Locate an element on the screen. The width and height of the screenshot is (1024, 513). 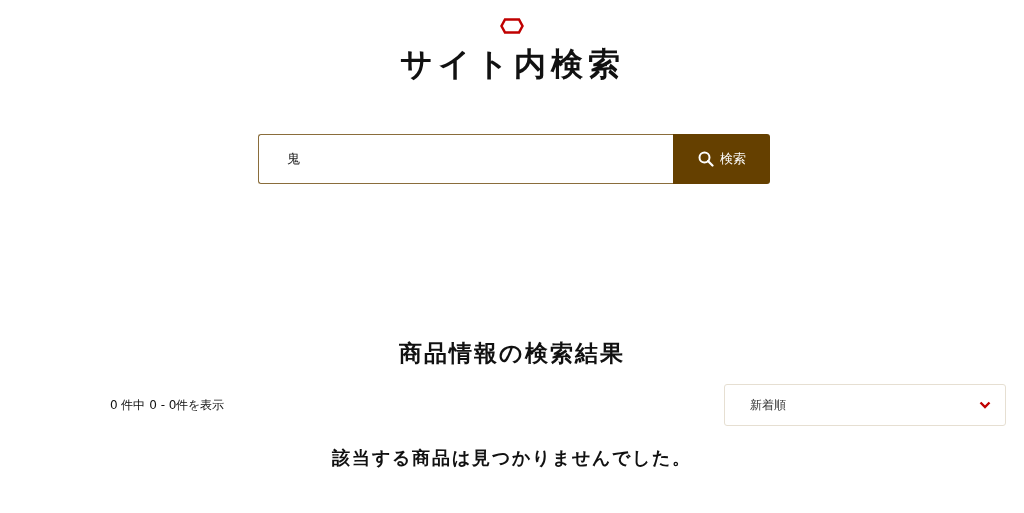
sort-dropdown: 新着順 is located at coordinates (865, 405).